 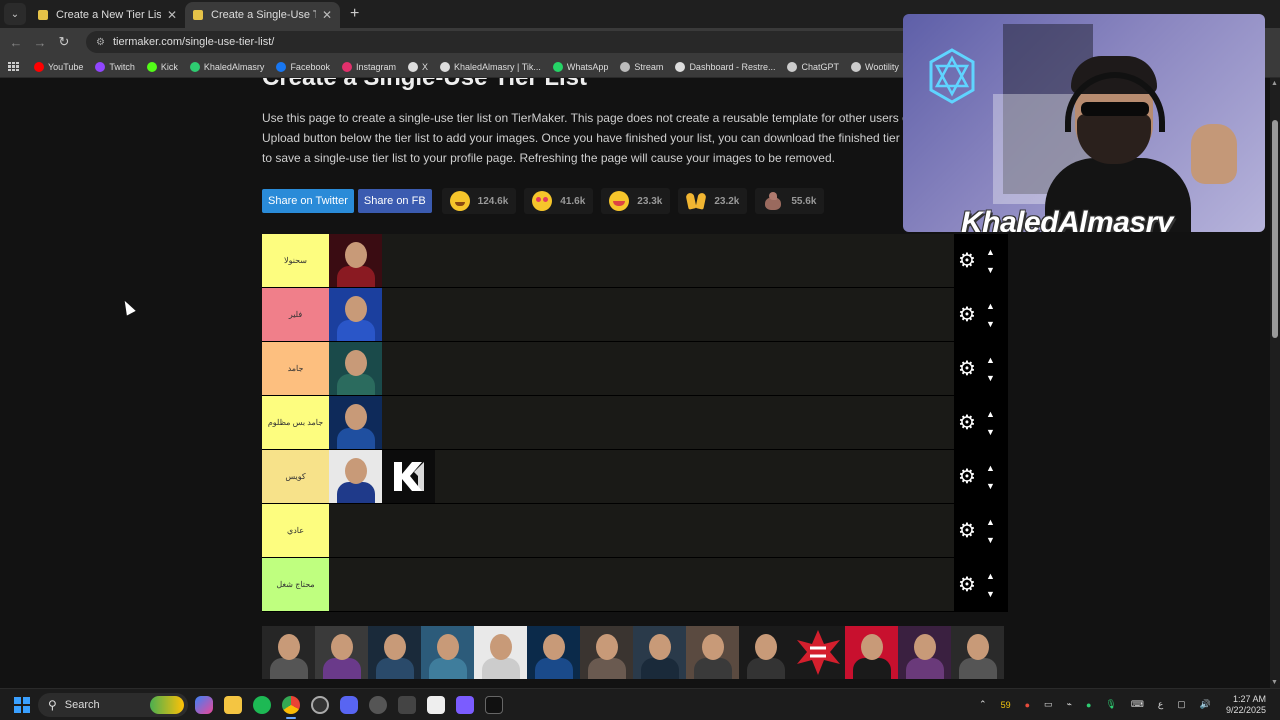 I want to click on tier-label: فلير, so click(x=295, y=314).